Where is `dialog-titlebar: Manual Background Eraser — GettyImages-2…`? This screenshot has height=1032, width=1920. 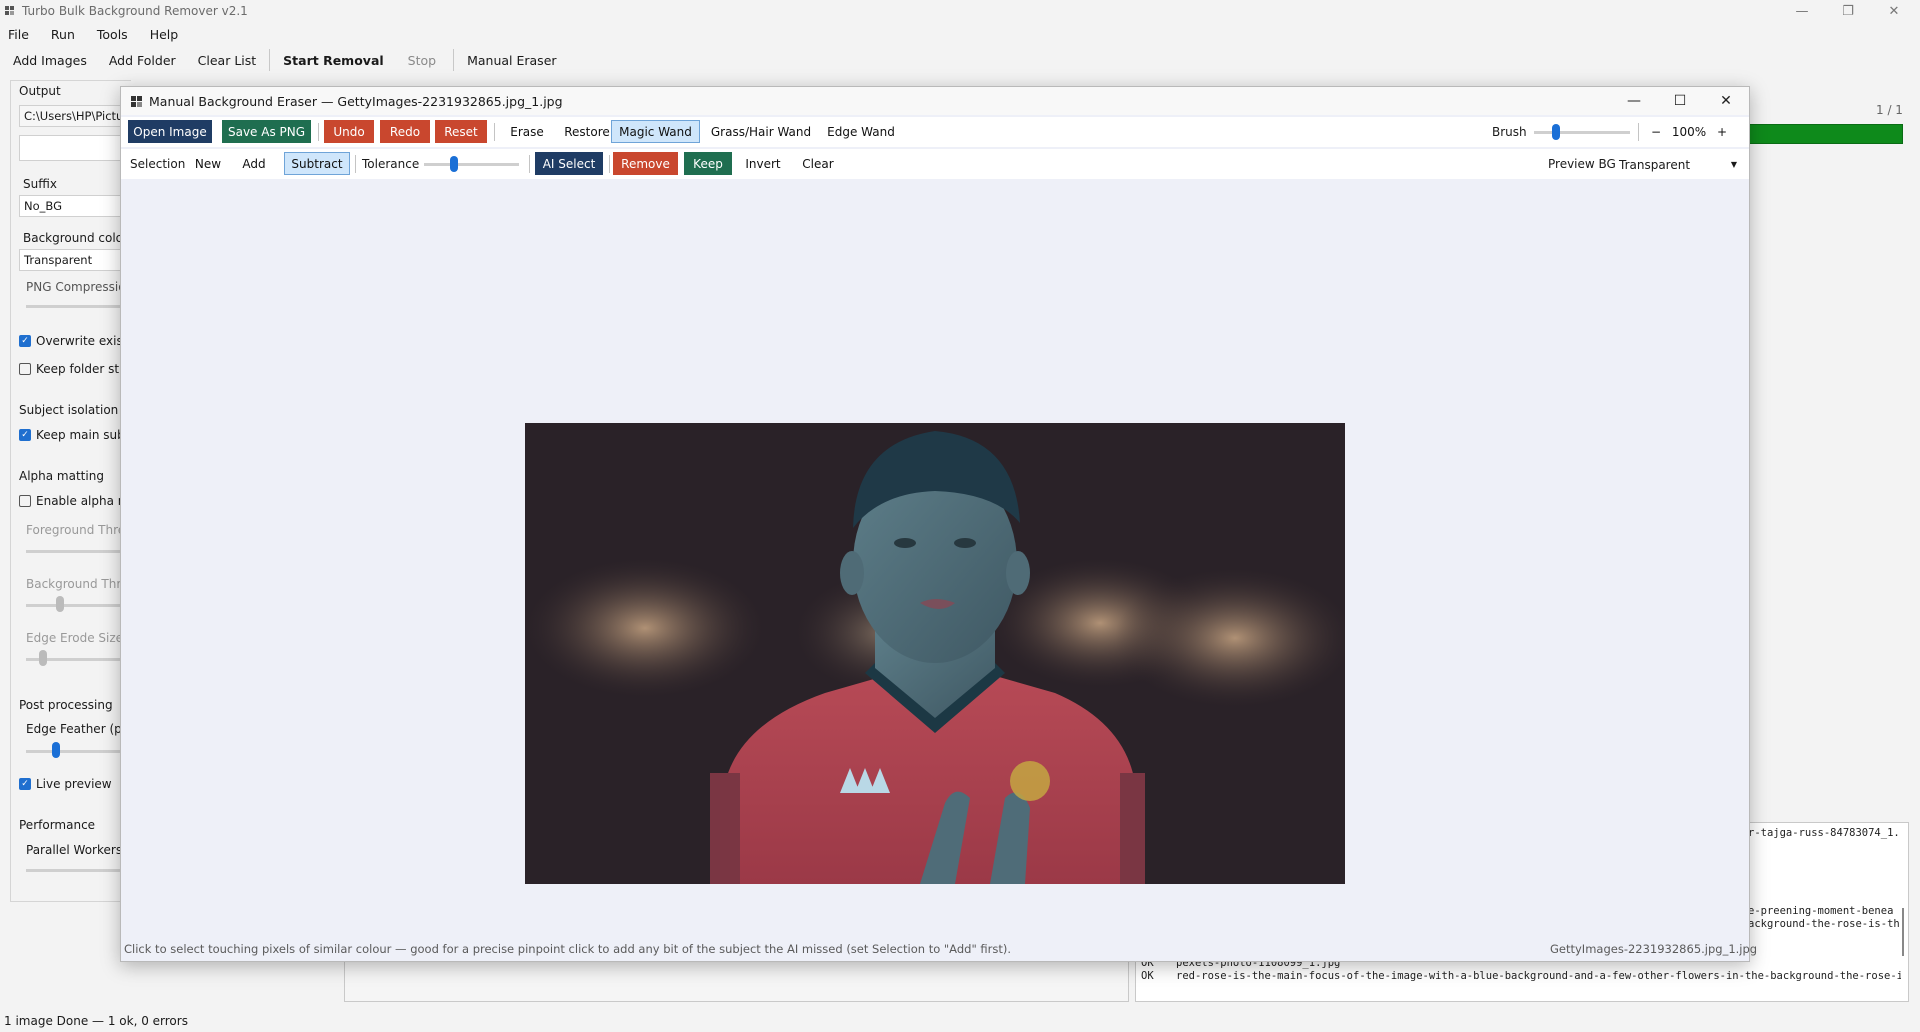
dialog-titlebar: Manual Background Eraser — GettyImages-2… is located at coordinates (935, 101).